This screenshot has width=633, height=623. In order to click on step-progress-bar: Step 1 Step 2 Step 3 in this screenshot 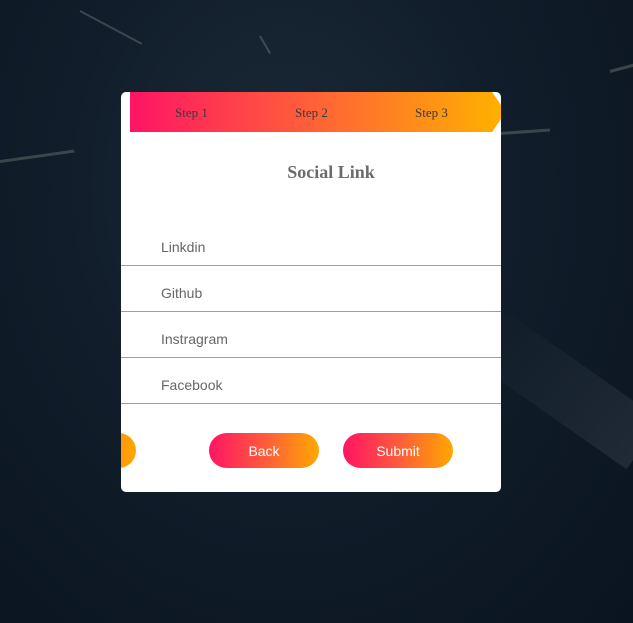, I will do `click(315, 112)`.